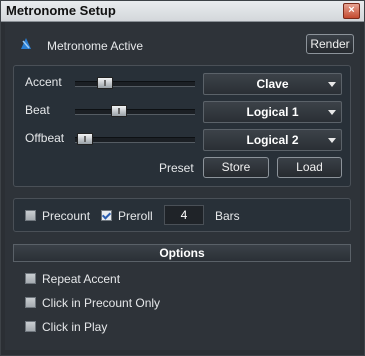 This screenshot has width=365, height=356. Describe the element at coordinates (30, 326) in the screenshot. I see `click-in-play-checkbox` at that location.